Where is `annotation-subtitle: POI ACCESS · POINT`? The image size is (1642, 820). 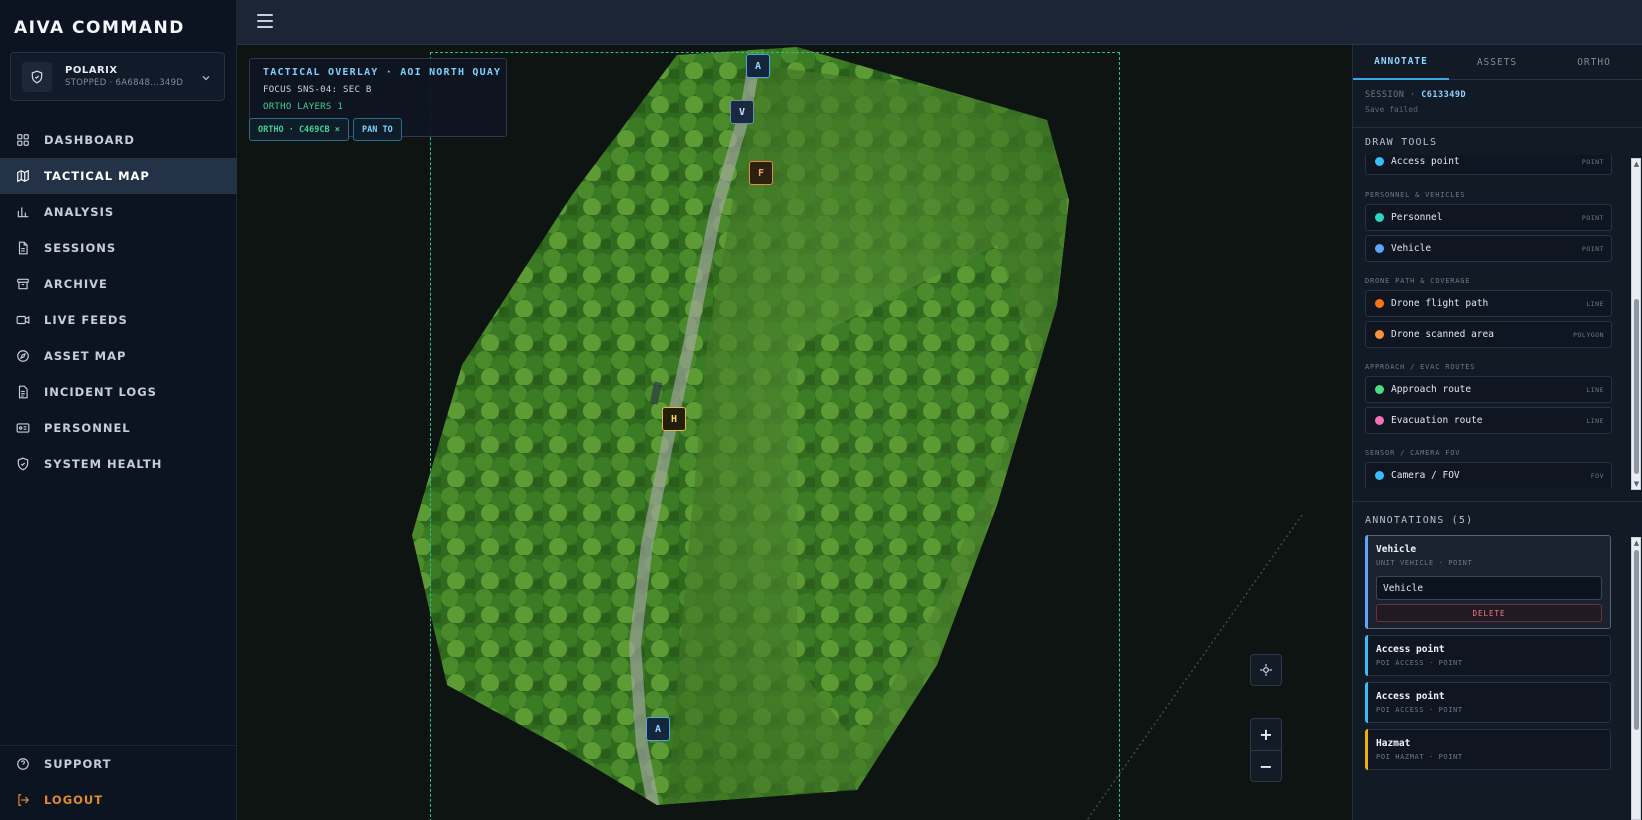 annotation-subtitle: POI ACCESS · POINT is located at coordinates (1419, 710).